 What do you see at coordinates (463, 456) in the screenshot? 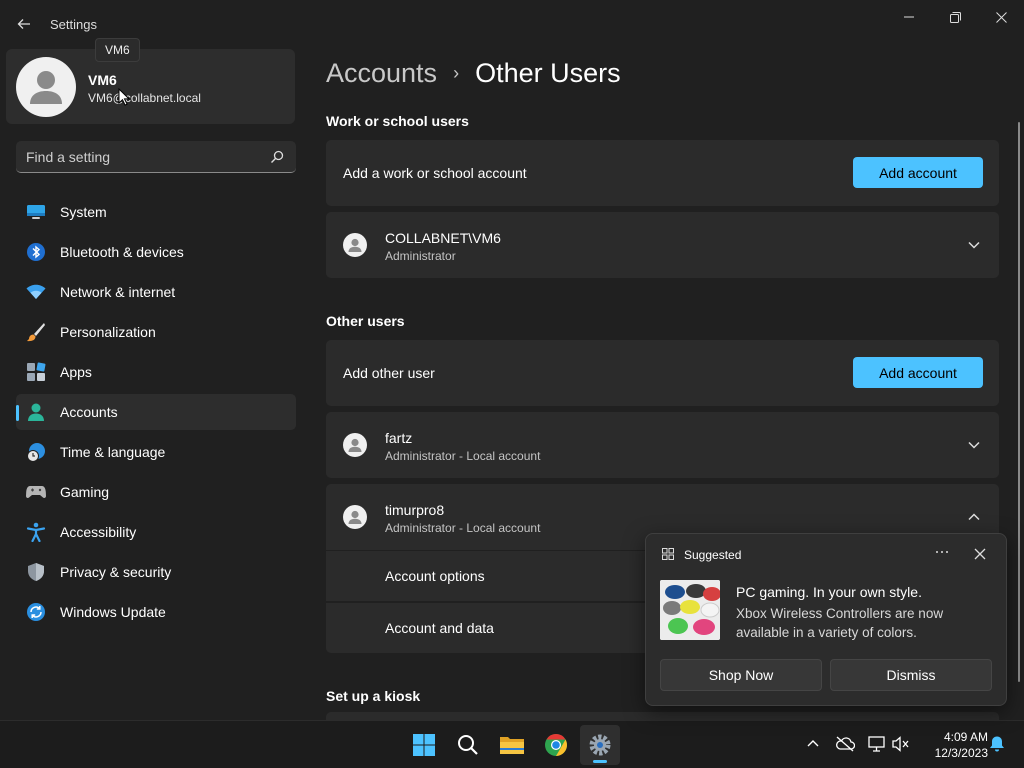
I see `user-role: Administrator - Local account` at bounding box center [463, 456].